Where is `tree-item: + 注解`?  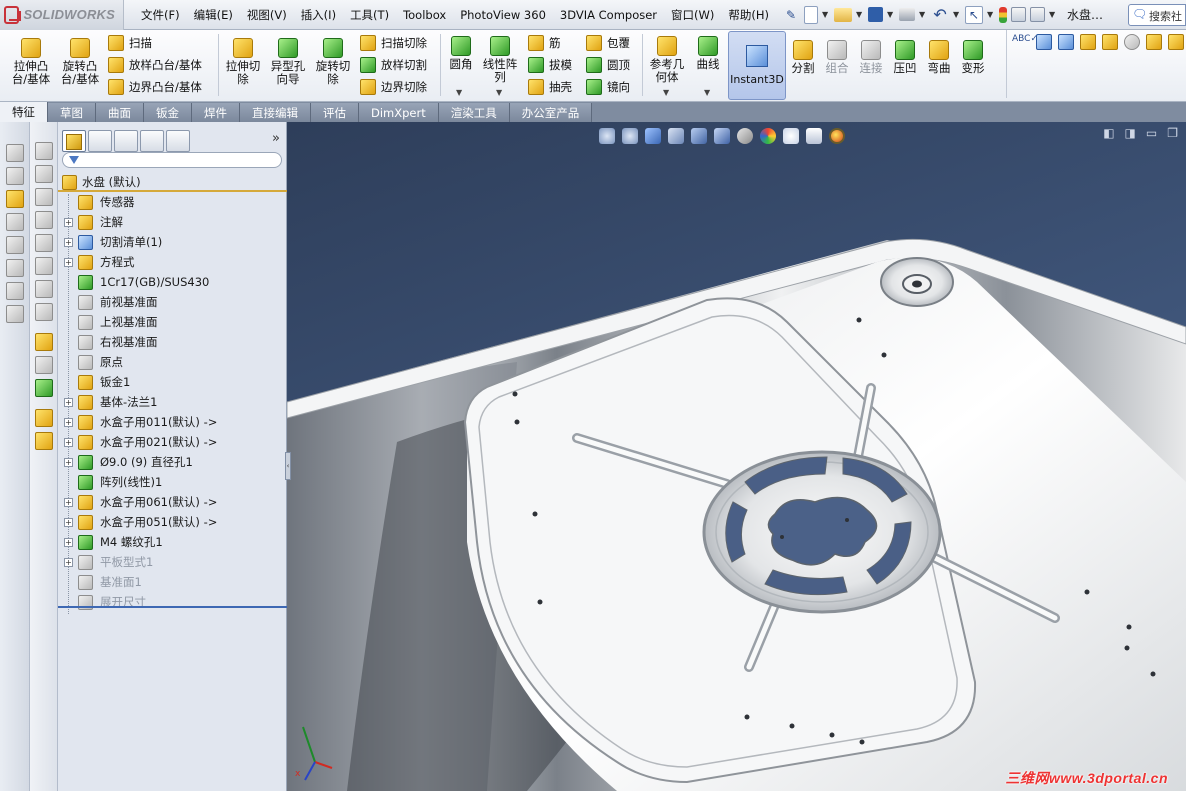 tree-item: + 注解 is located at coordinates (172, 222).